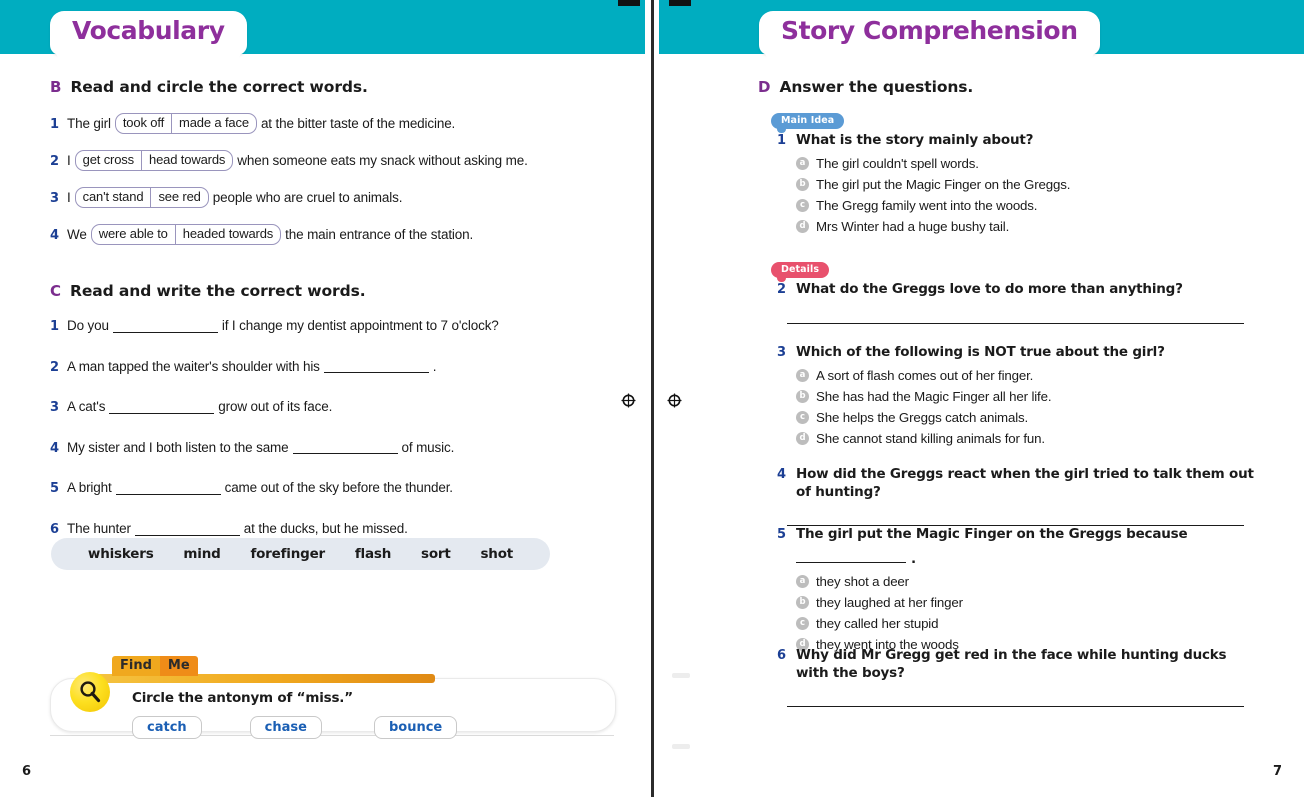 This screenshot has height=797, width=1304. Describe the element at coordinates (133, 234) in the screenshot. I see `choice-option-a: were able to` at that location.